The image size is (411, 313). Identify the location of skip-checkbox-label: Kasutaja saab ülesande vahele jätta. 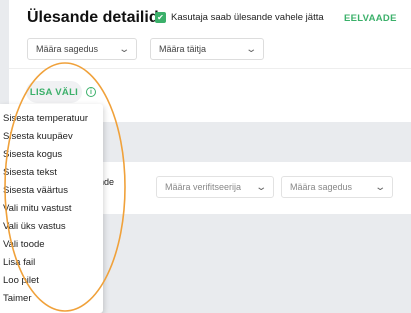
(247, 17).